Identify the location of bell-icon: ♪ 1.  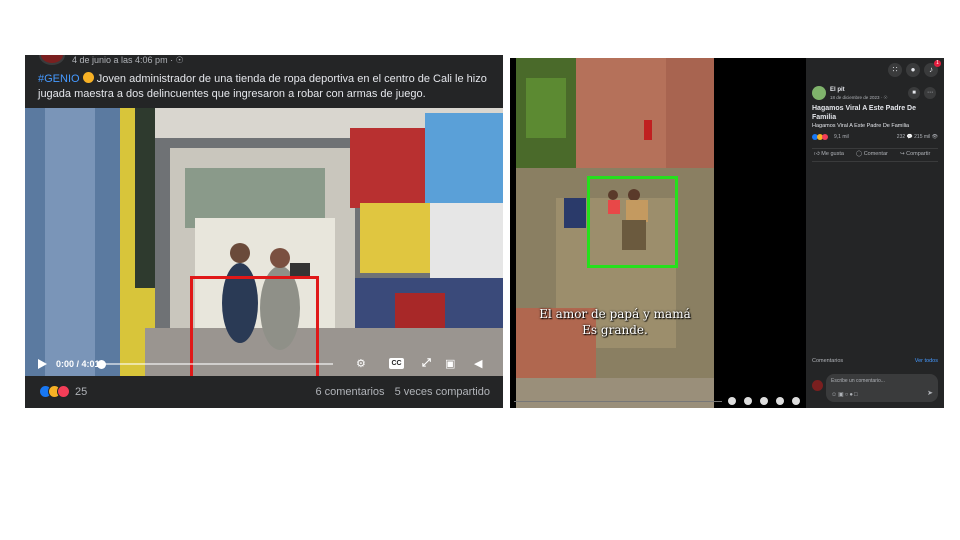
(932, 68).